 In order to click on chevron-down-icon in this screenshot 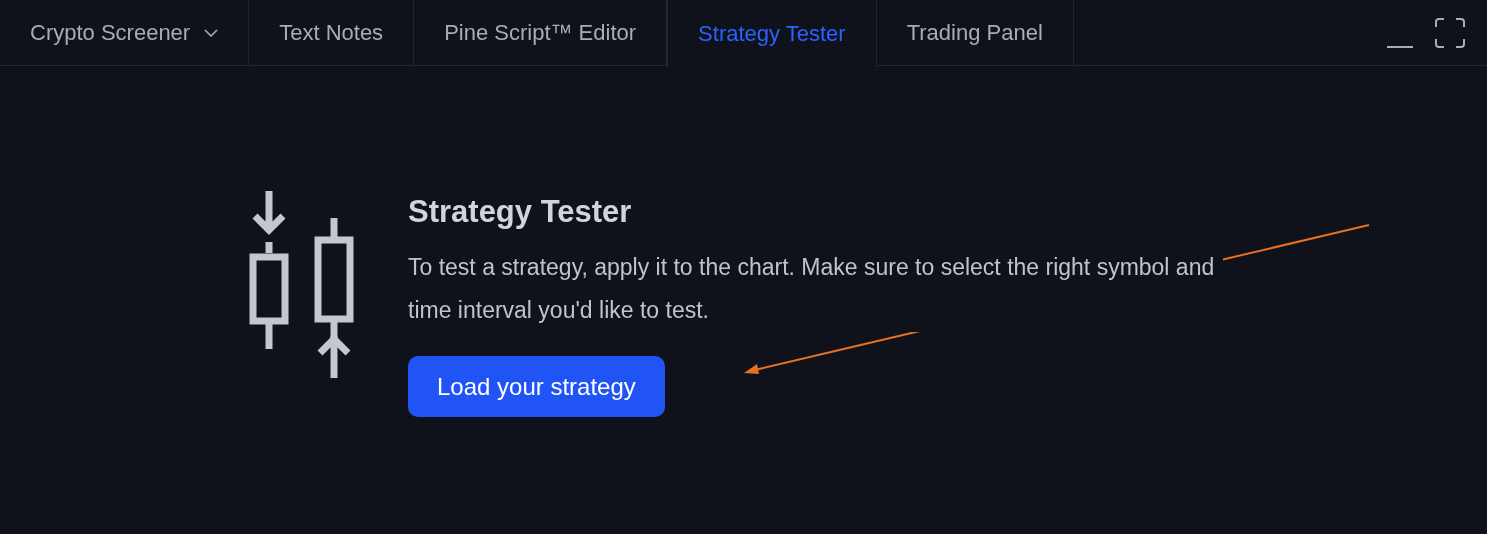, I will do `click(211, 33)`.